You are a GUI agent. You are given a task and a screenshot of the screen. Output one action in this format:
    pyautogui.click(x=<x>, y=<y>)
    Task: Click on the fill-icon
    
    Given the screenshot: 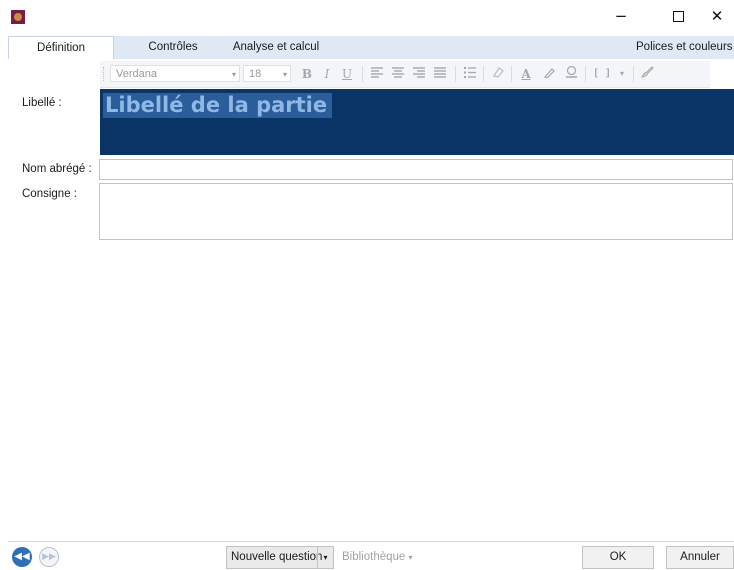 What is the action you would take?
    pyautogui.click(x=571, y=71)
    